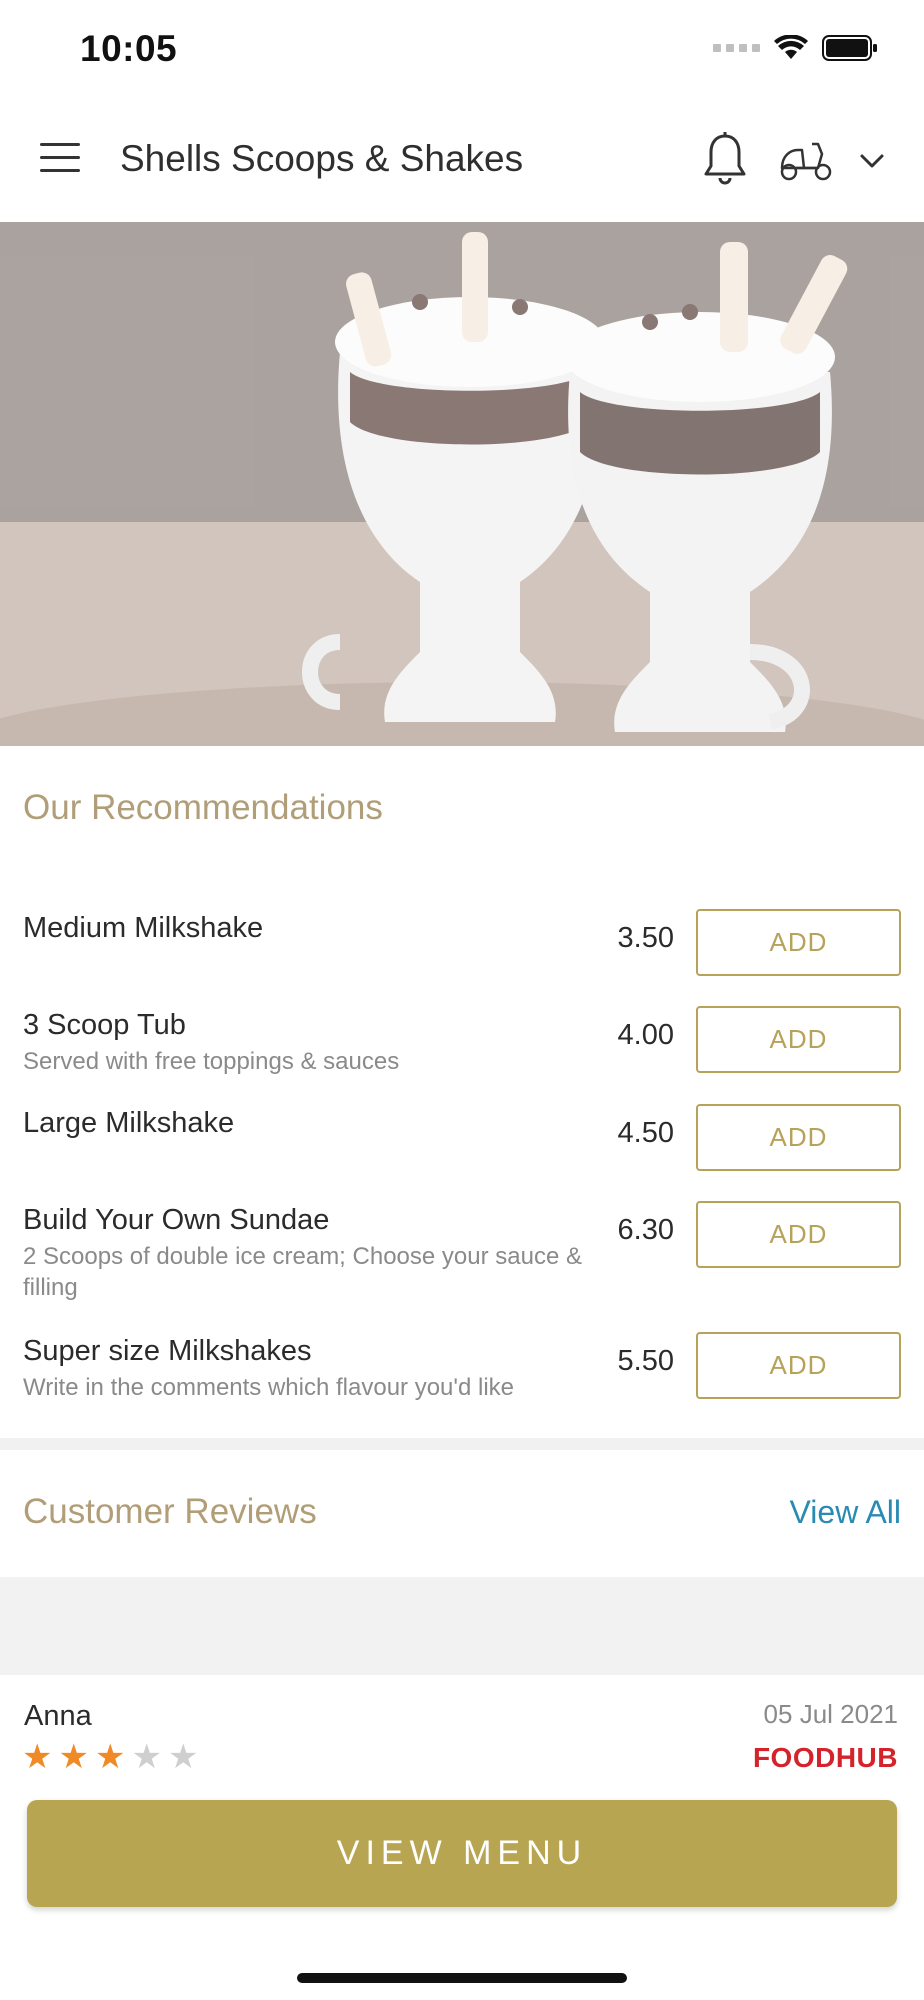  Describe the element at coordinates (645, 1230) in the screenshot. I see `item-price: 6.30` at that location.